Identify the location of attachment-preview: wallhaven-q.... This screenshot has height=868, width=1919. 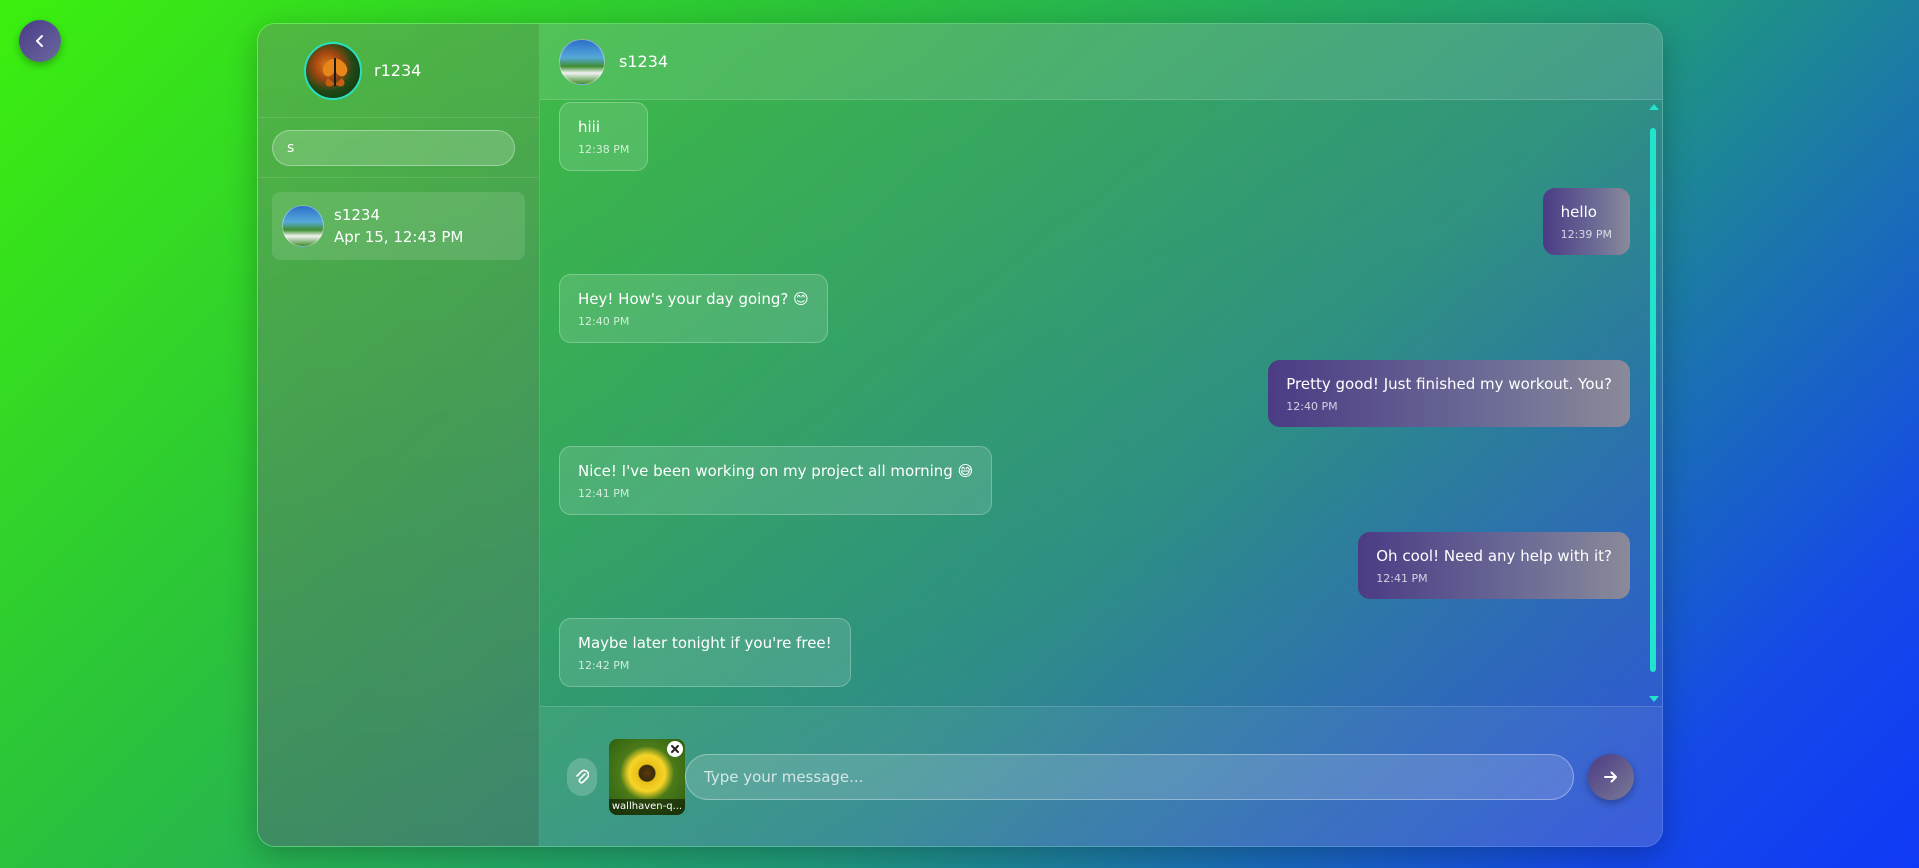
(647, 776).